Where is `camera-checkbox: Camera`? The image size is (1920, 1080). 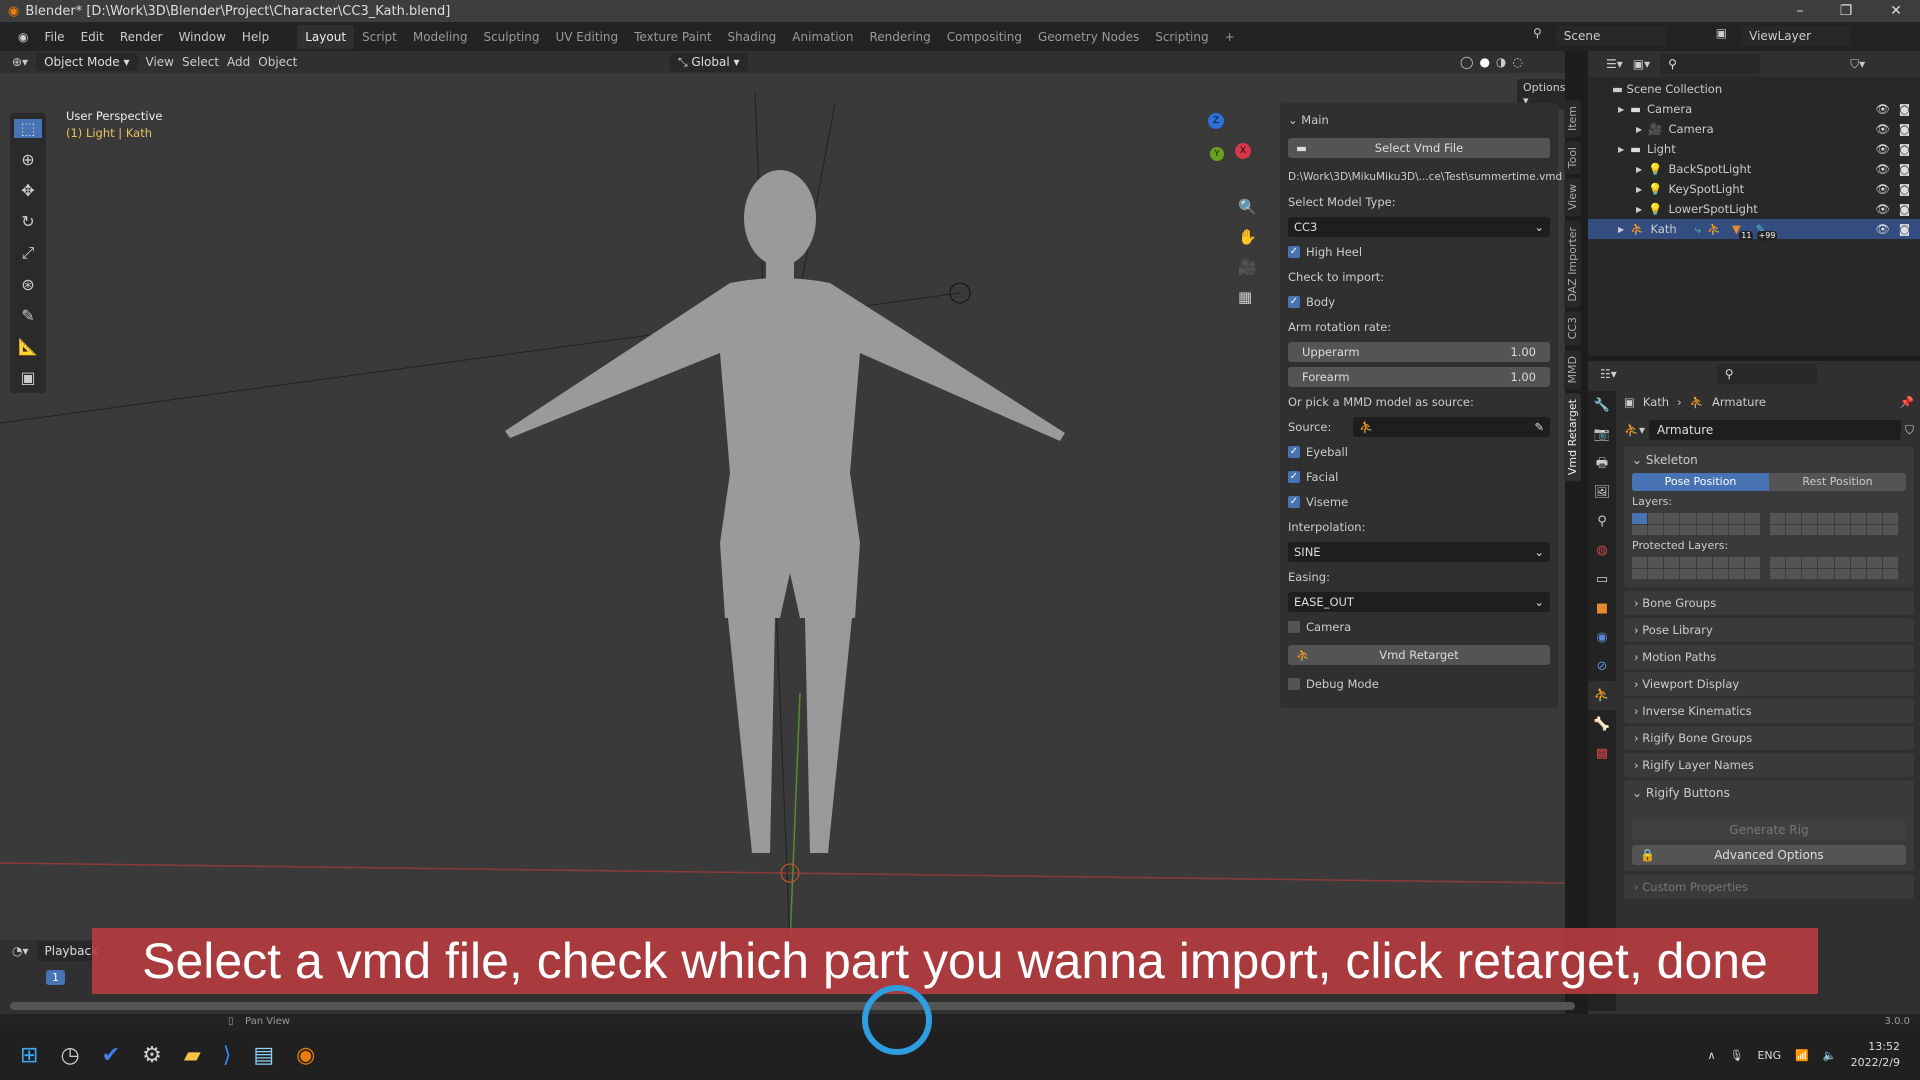 camera-checkbox: Camera is located at coordinates (1419, 626).